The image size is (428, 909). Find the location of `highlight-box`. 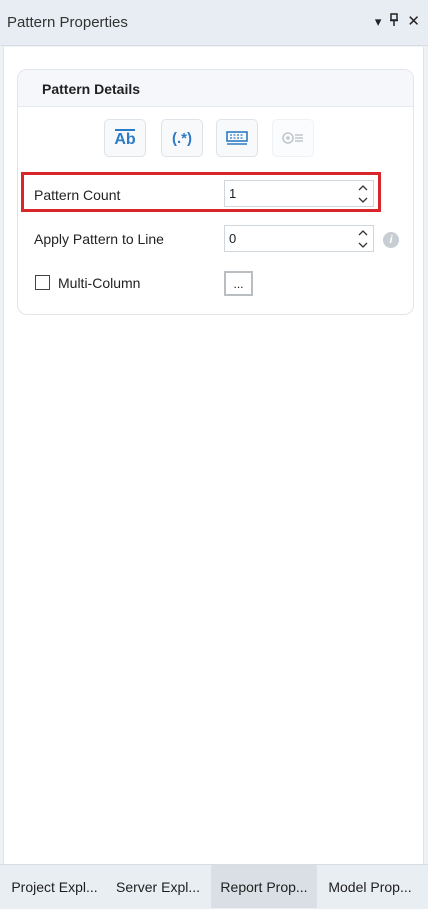

highlight-box is located at coordinates (201, 192).